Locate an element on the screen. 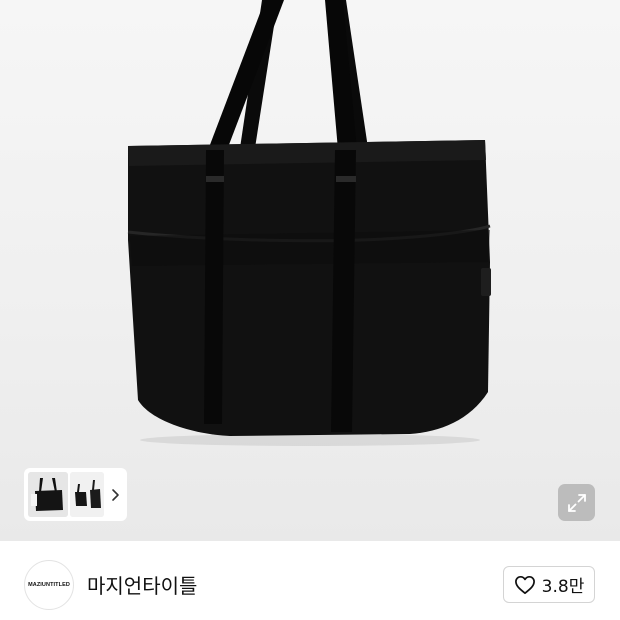 The width and height of the screenshot is (620, 620). shop-logo-text: MAZIUNTITLED is located at coordinates (49, 585).